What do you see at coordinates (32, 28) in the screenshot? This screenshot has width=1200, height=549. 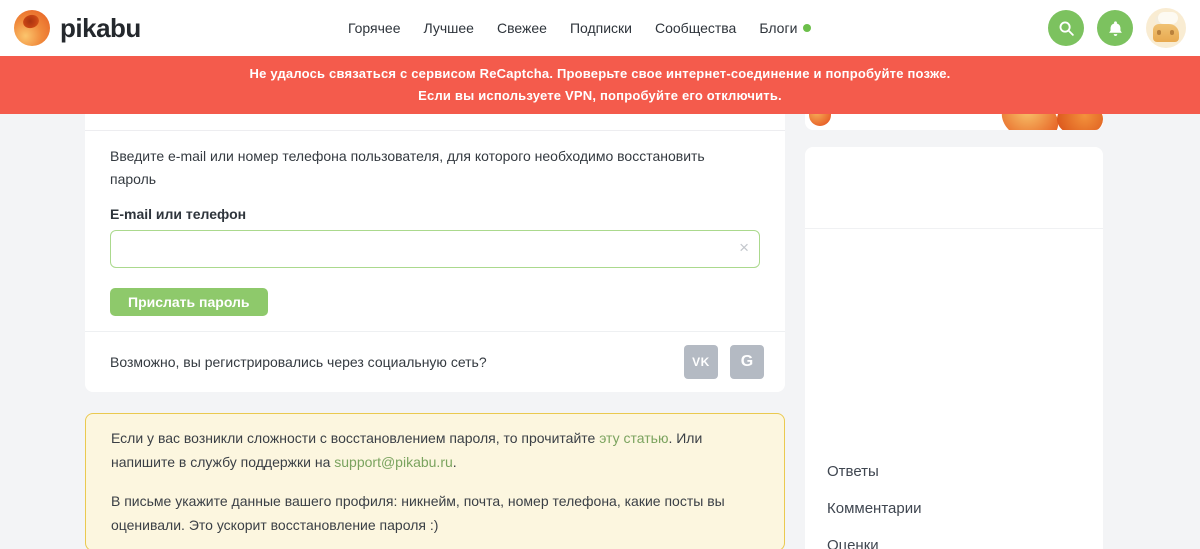 I see `pikabu-logo-icon` at bounding box center [32, 28].